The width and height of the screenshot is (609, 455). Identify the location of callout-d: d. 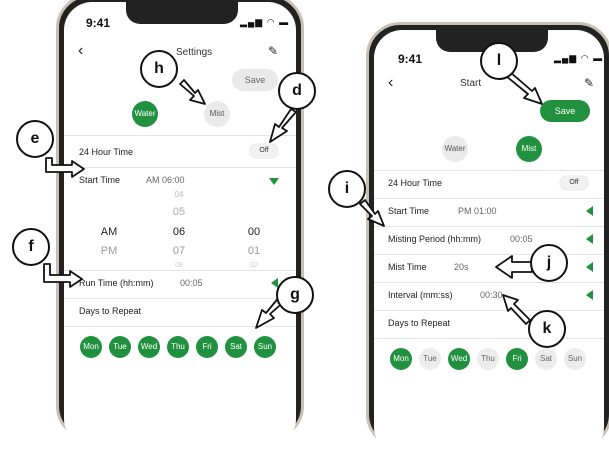
(297, 91).